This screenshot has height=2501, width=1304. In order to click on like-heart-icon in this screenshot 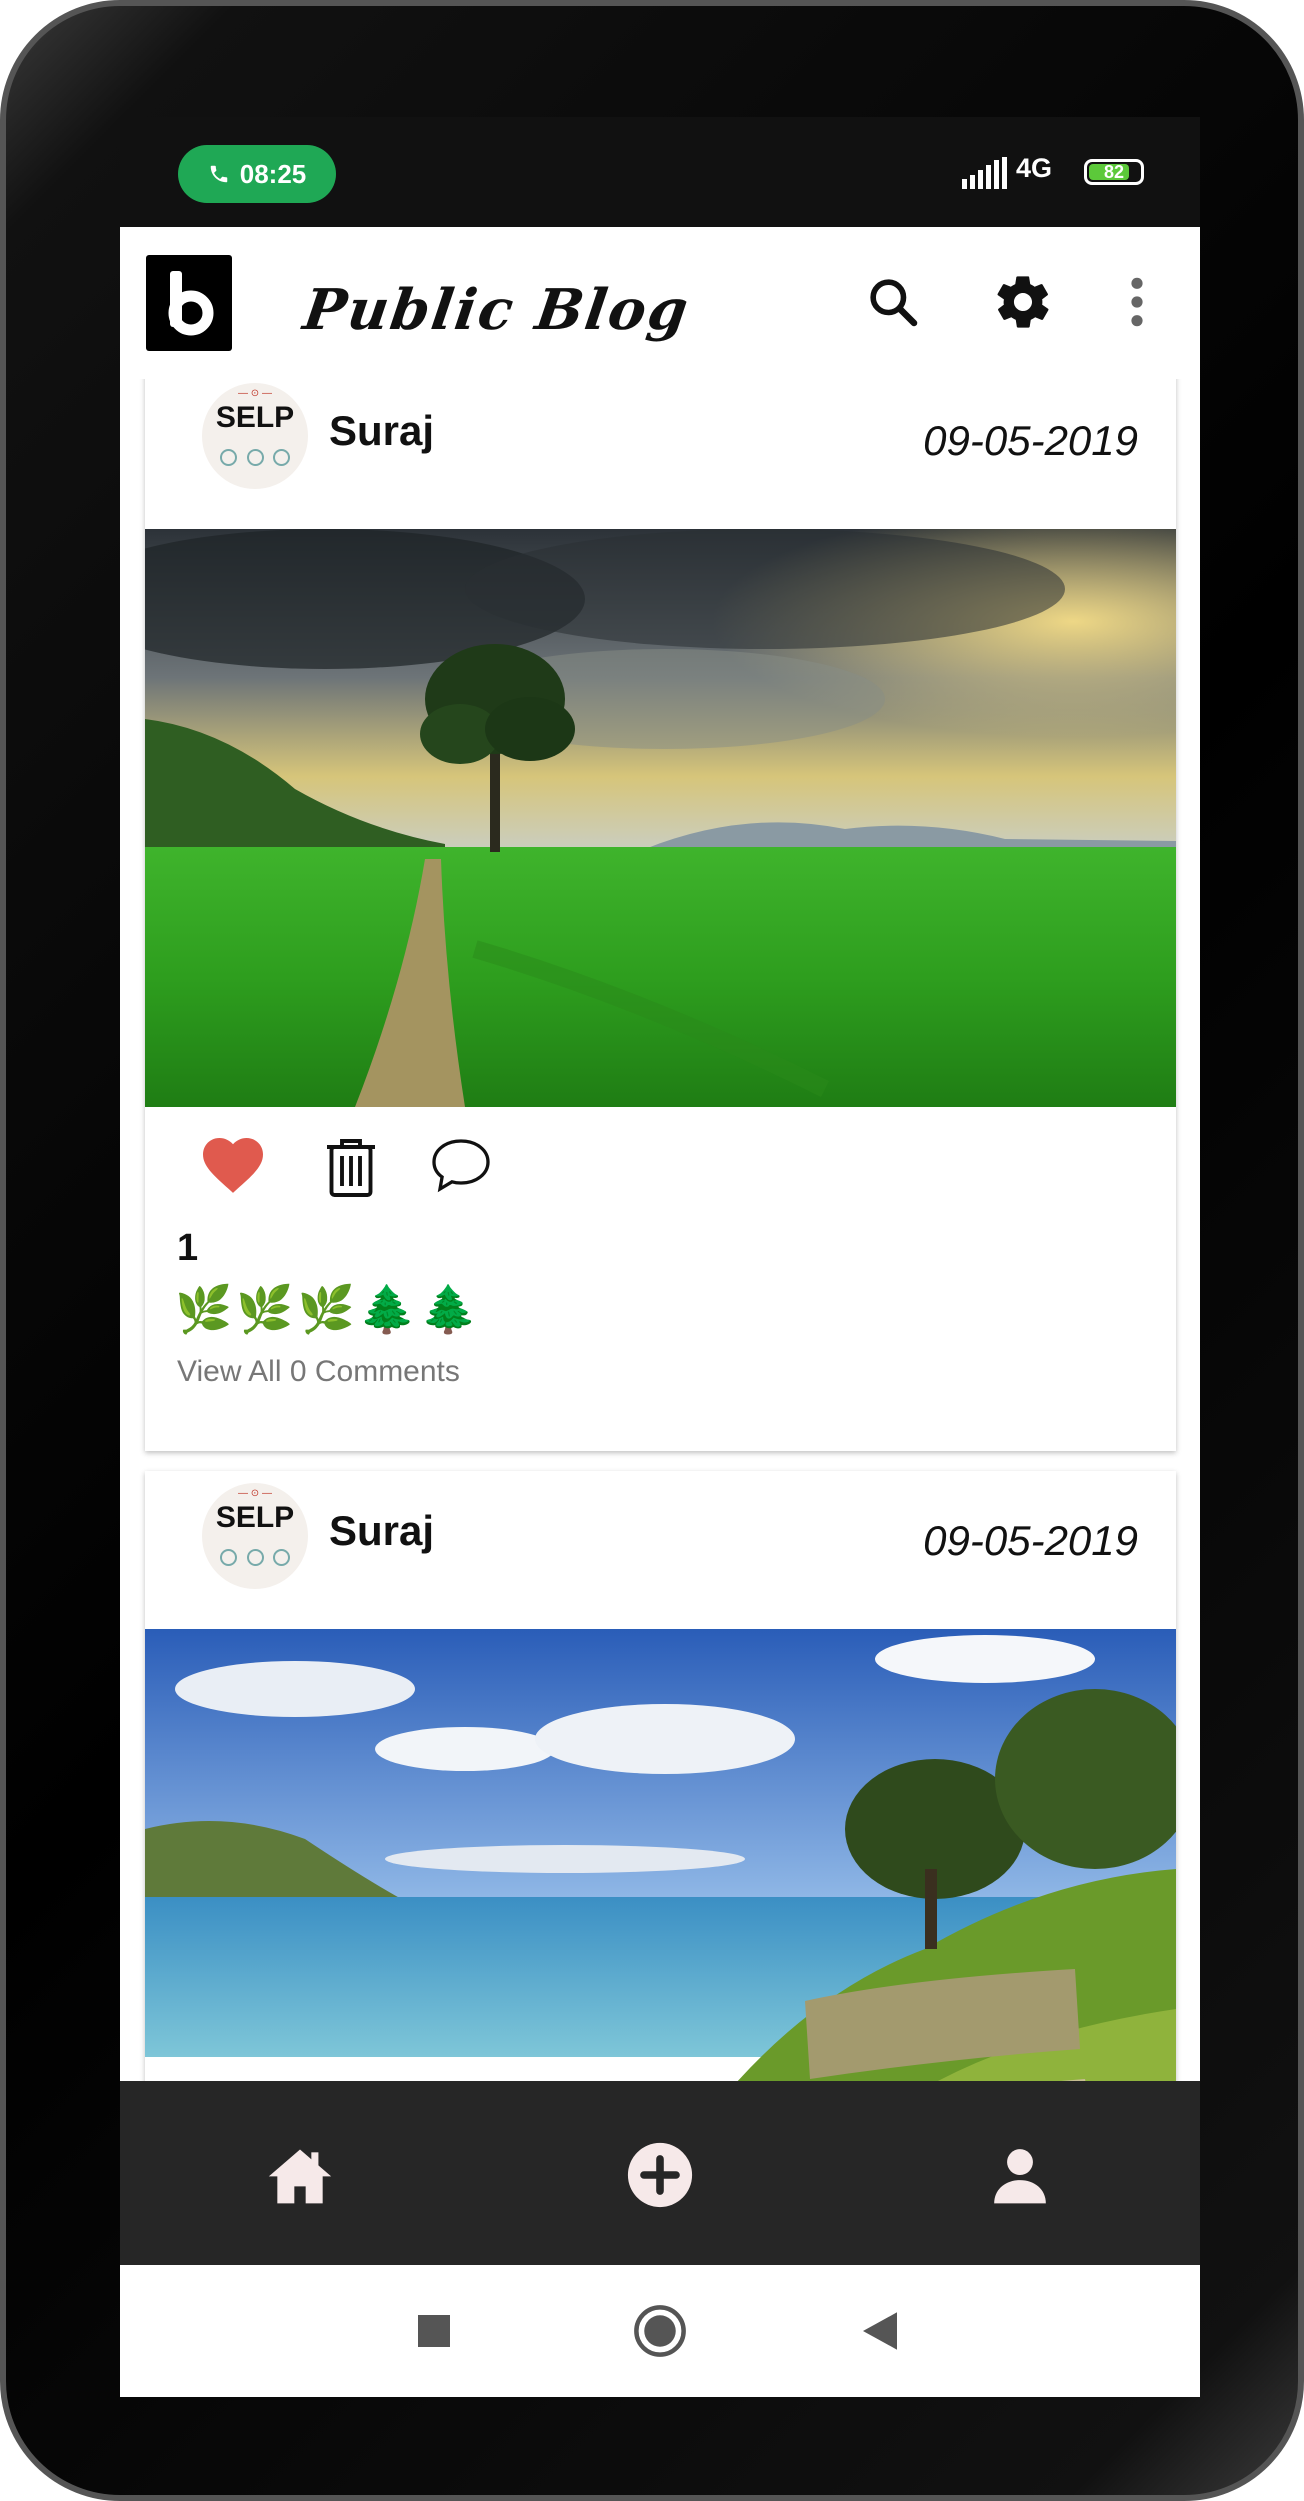, I will do `click(233, 1165)`.